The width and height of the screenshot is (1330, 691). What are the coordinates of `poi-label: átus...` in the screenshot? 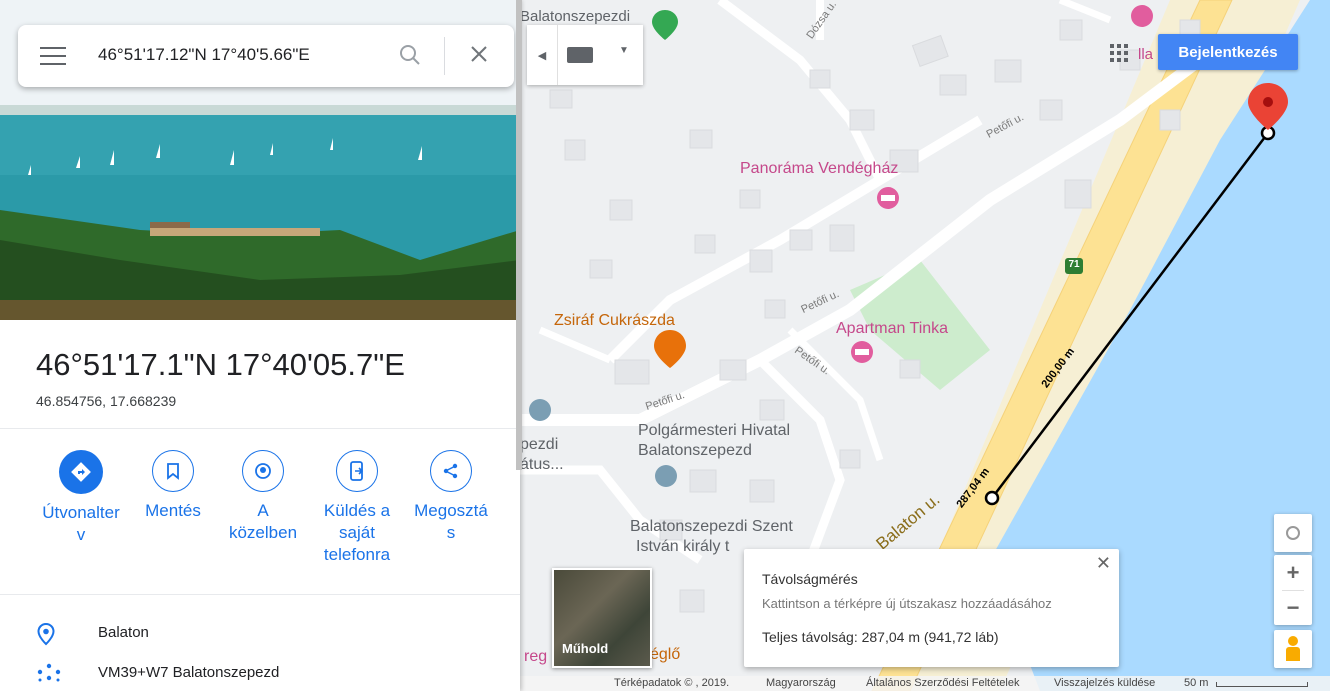 It's located at (542, 464).